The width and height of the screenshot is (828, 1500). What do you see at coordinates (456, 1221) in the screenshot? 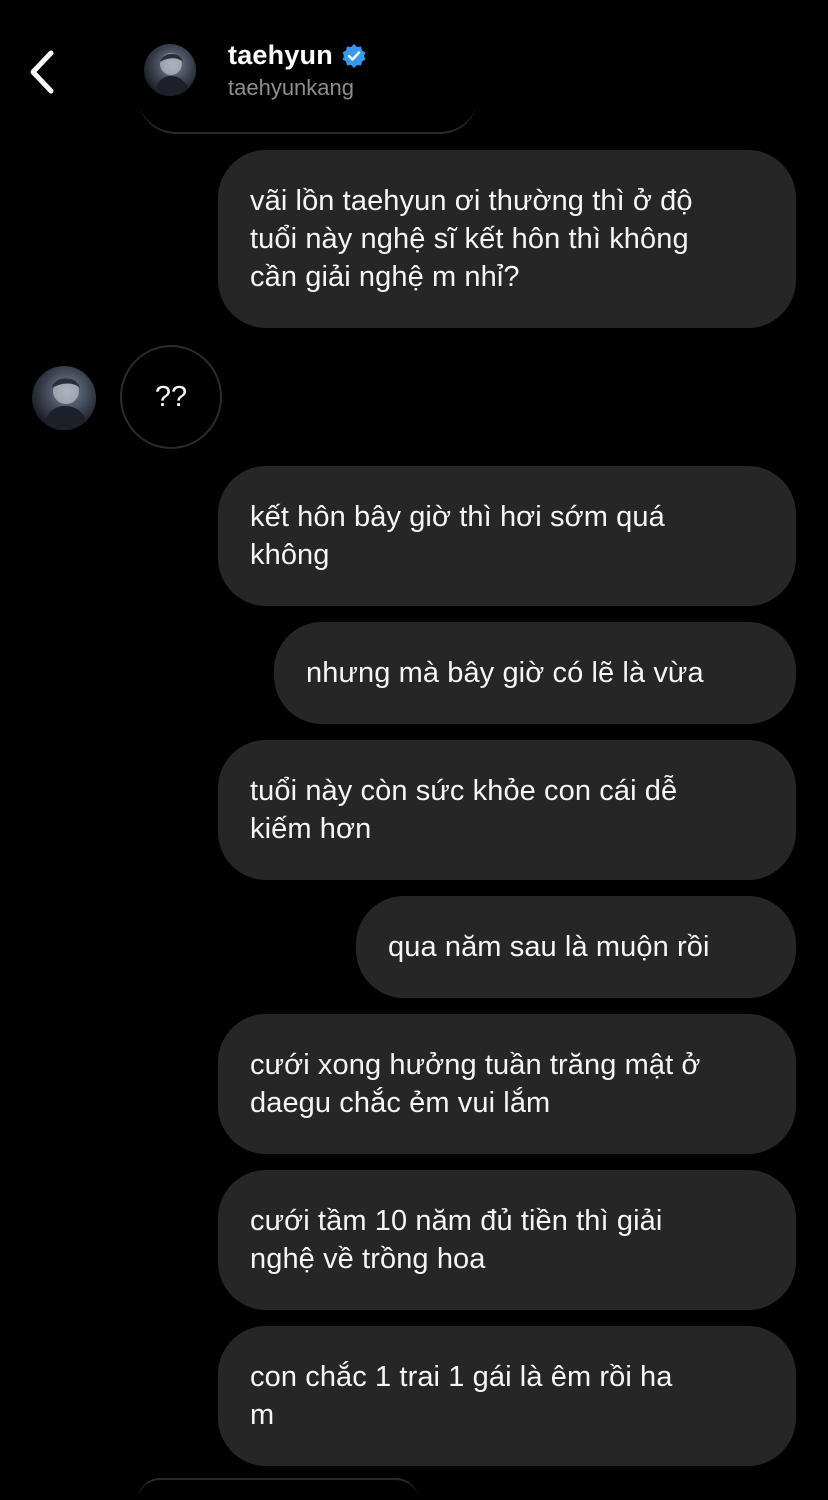
I see `message-line: cưới tầm 10 năm đủ tiền thì giải` at bounding box center [456, 1221].